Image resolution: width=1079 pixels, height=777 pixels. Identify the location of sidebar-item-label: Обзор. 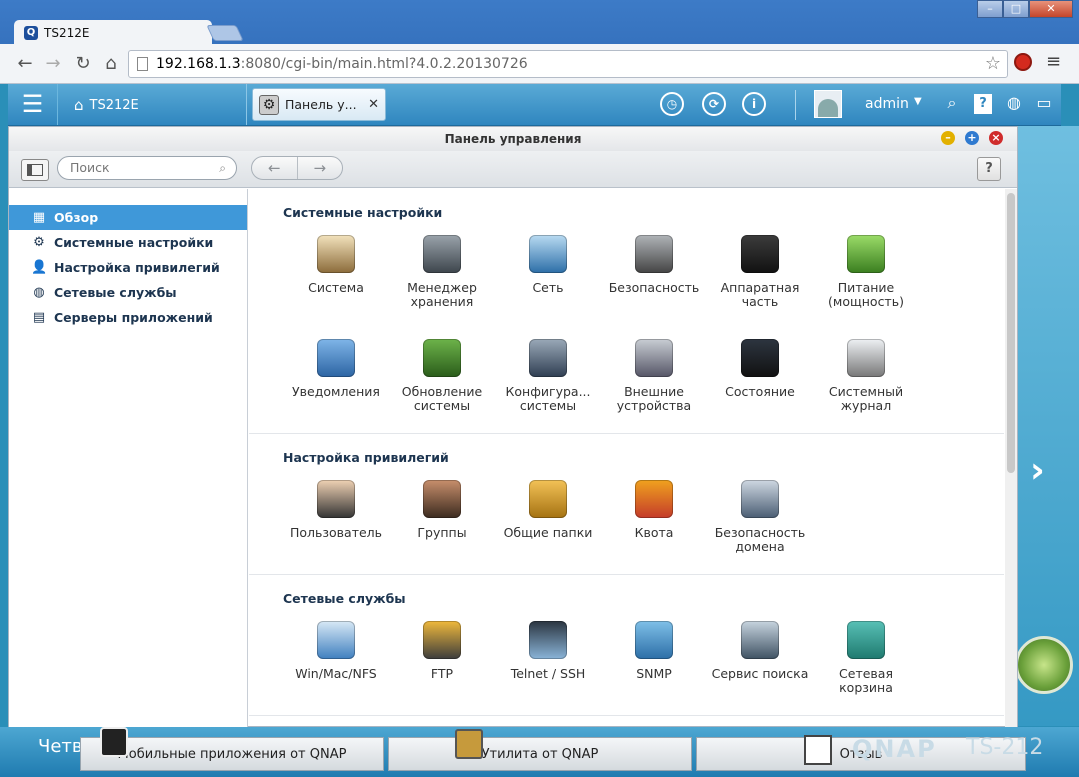
(76, 217).